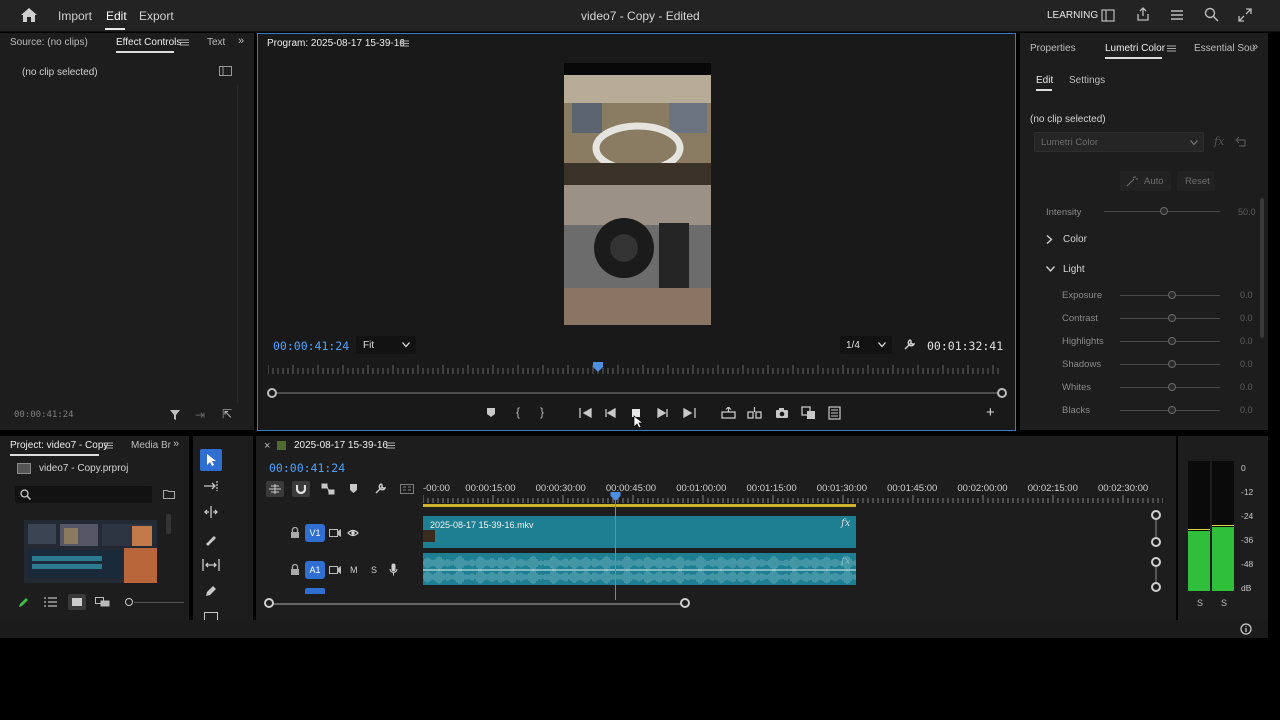 This screenshot has height=720, width=1280. Describe the element at coordinates (1172, 318) in the screenshot. I see `light-contrast-slider-knob` at that location.